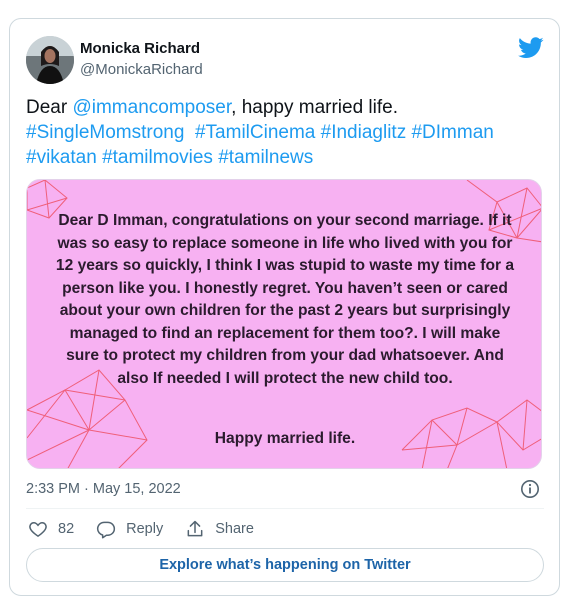 The image size is (576, 613). I want to click on tweet-line-3: #vikatan #tamilmovies #tamilnews, so click(286, 157).